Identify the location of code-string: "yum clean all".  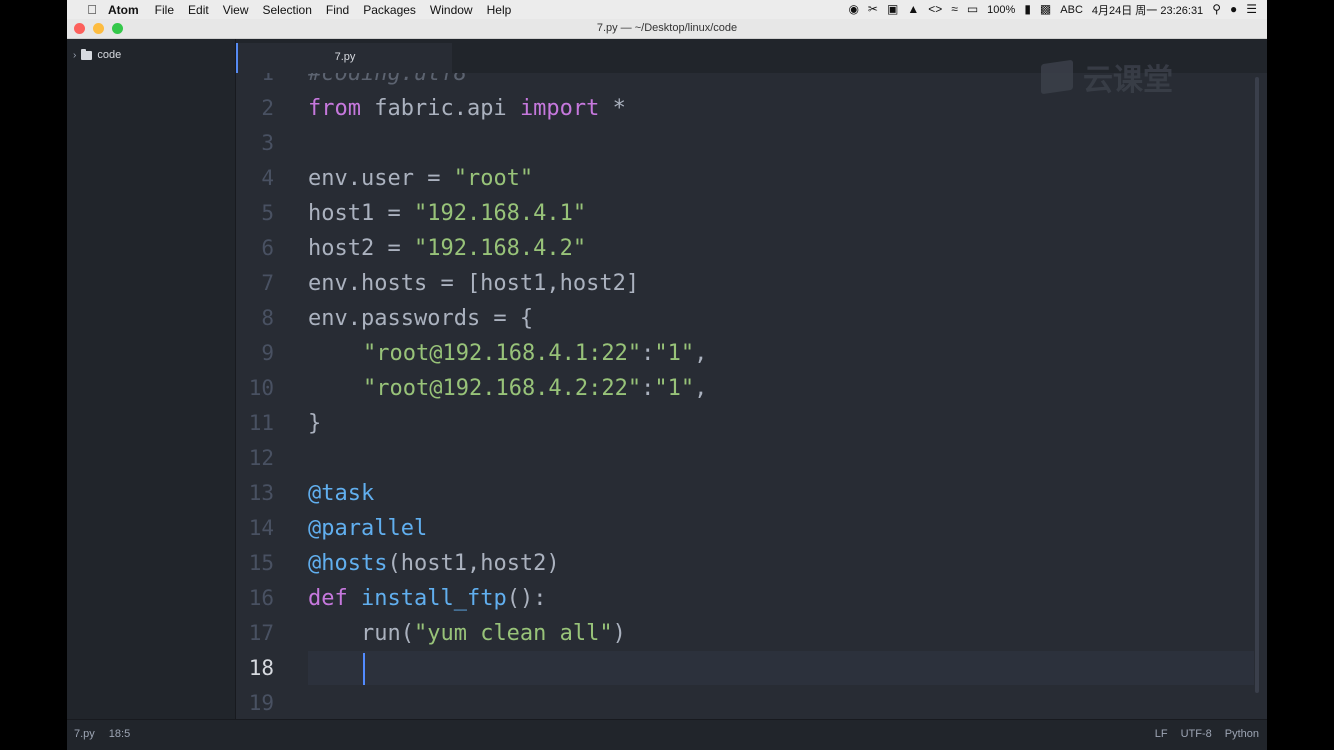
(513, 633).